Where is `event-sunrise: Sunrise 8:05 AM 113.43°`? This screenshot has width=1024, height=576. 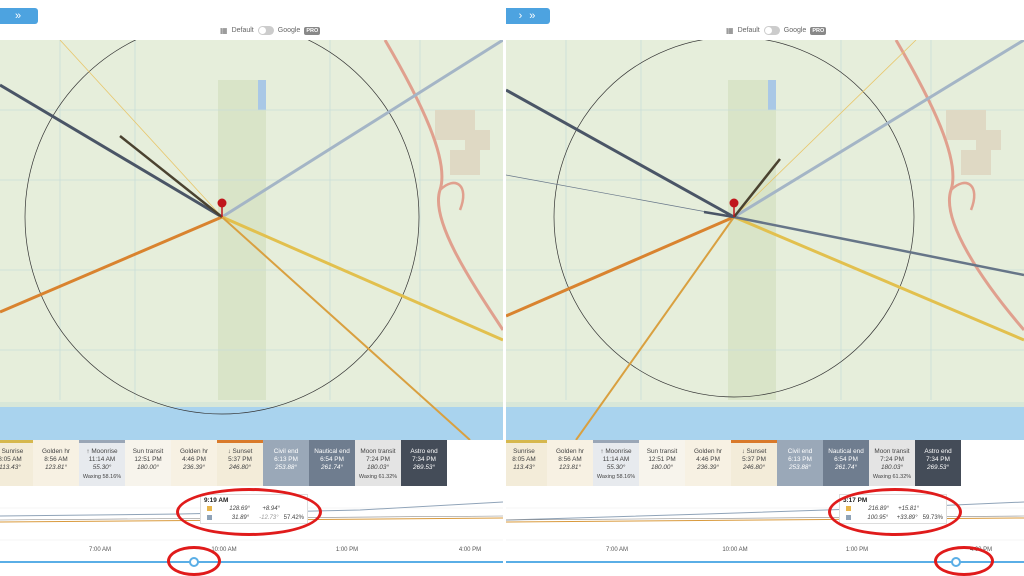 event-sunrise: Sunrise 8:05 AM 113.43° is located at coordinates (526, 463).